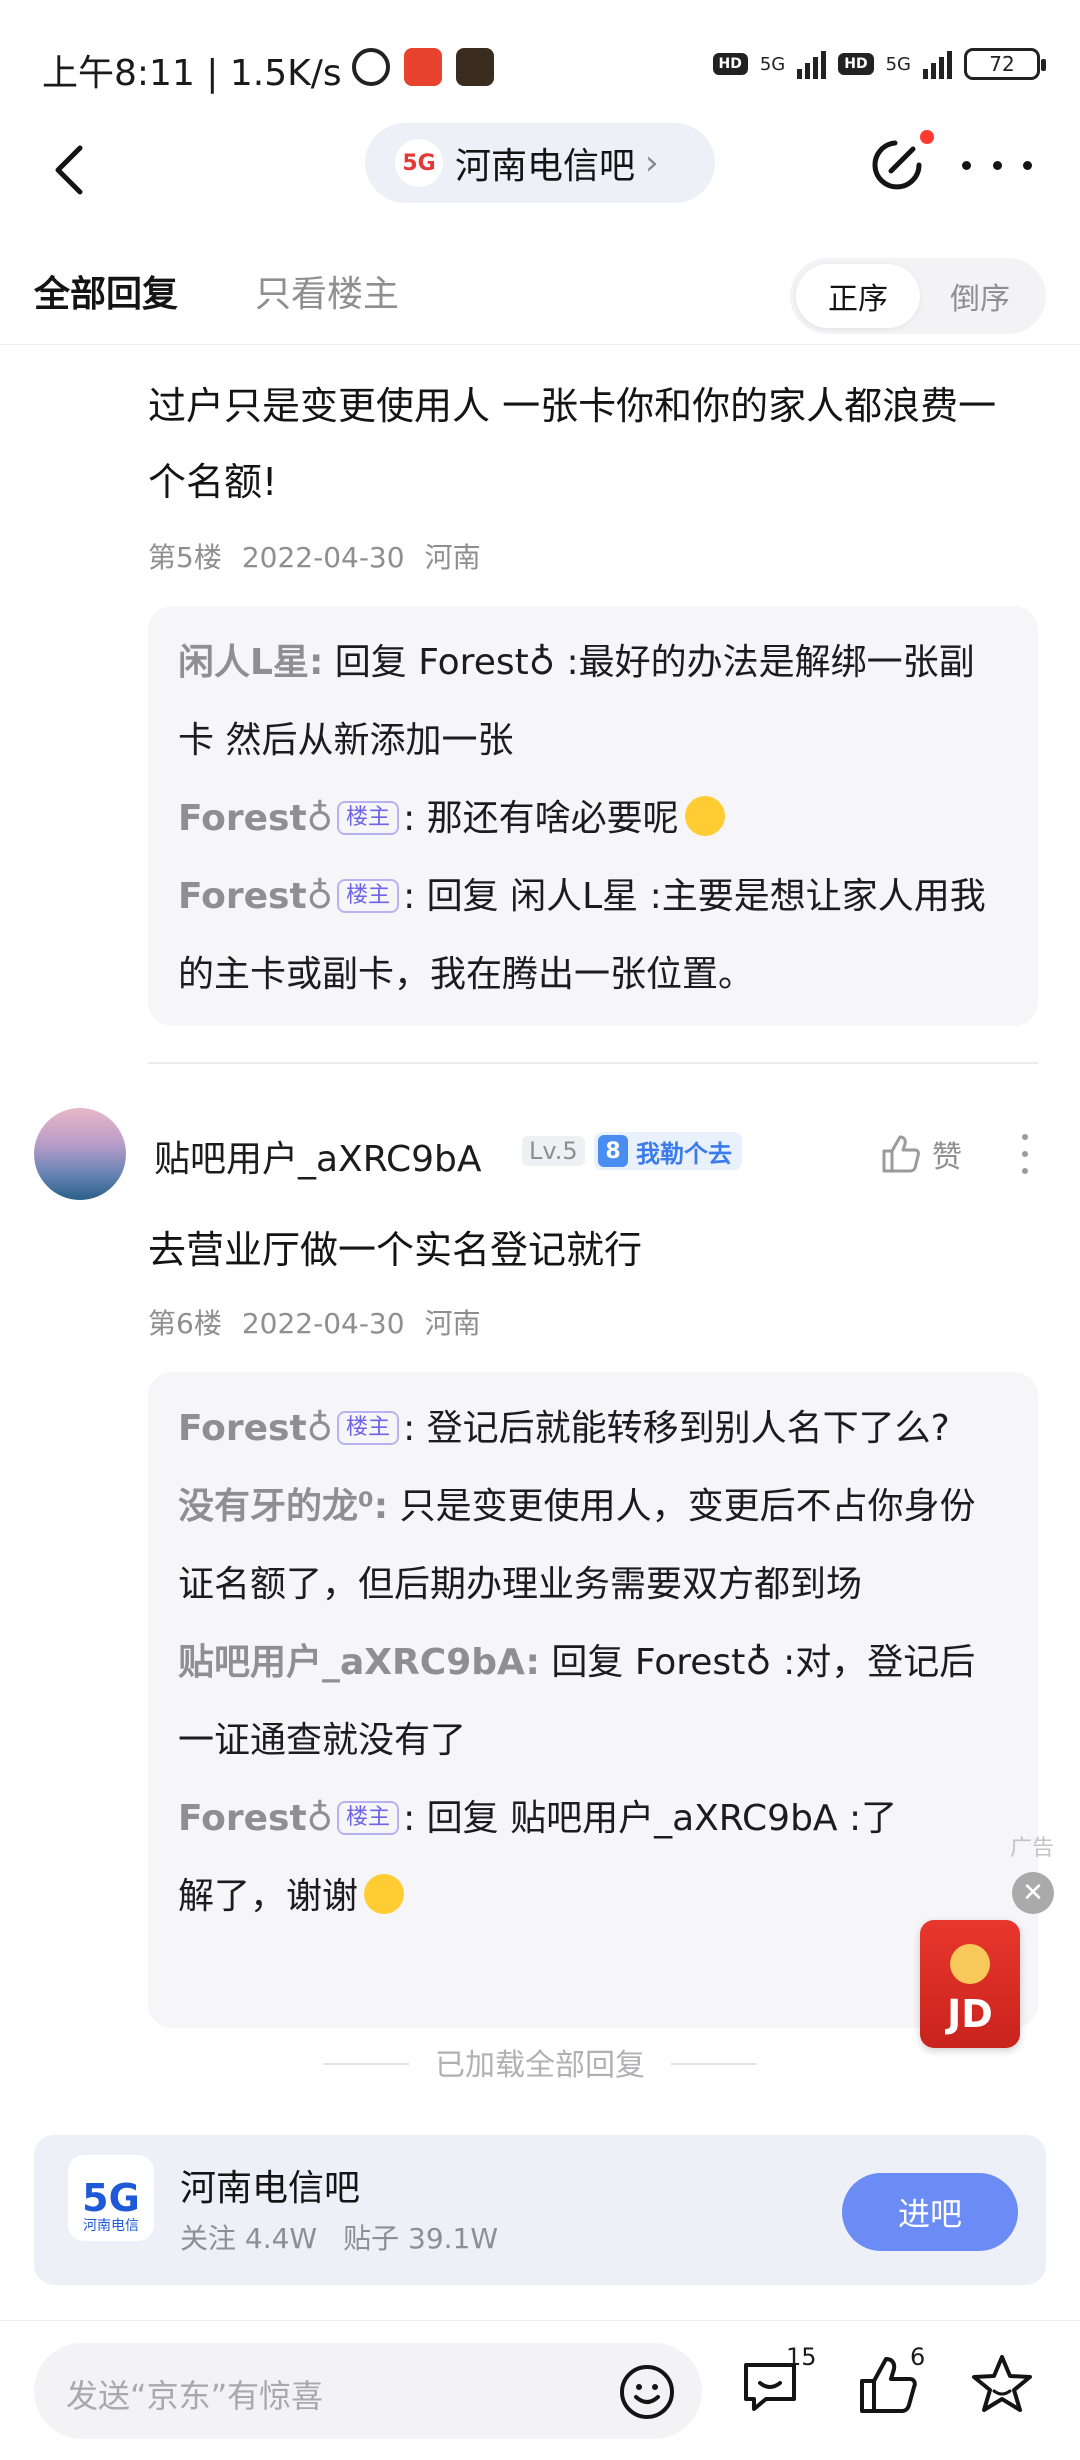 Image resolution: width=1080 pixels, height=2460 pixels. What do you see at coordinates (593, 1063) in the screenshot?
I see `post-divider` at bounding box center [593, 1063].